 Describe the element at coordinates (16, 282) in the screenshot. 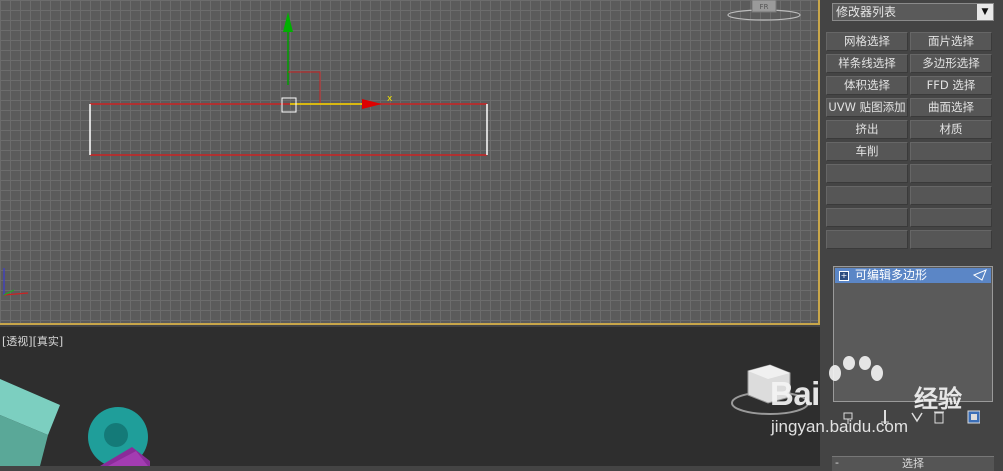

I see `axis-tripod-icon` at that location.